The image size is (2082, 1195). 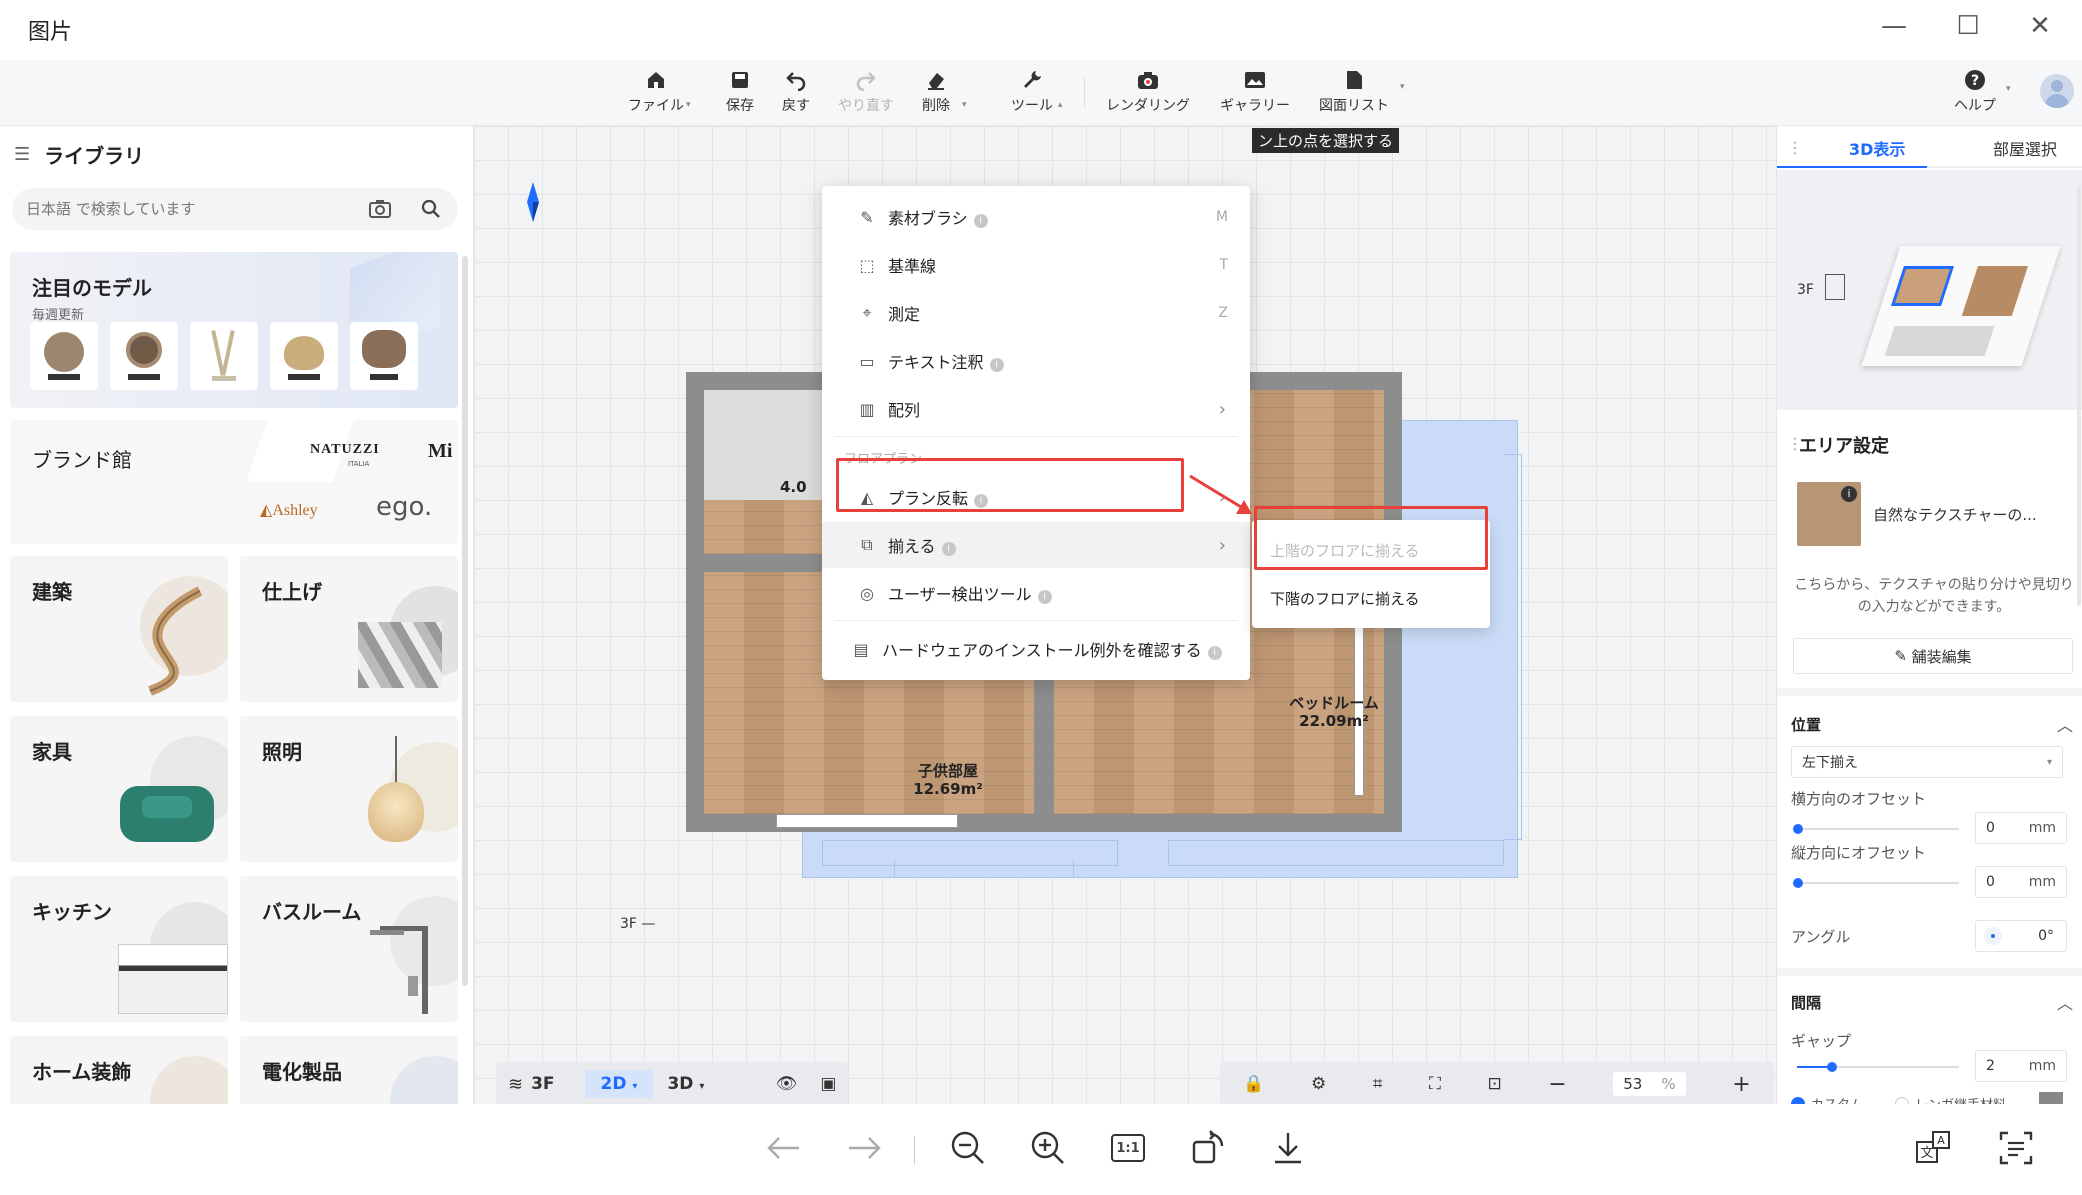 What do you see at coordinates (349, 1070) in the screenshot?
I see `category-appliances: 電化製品` at bounding box center [349, 1070].